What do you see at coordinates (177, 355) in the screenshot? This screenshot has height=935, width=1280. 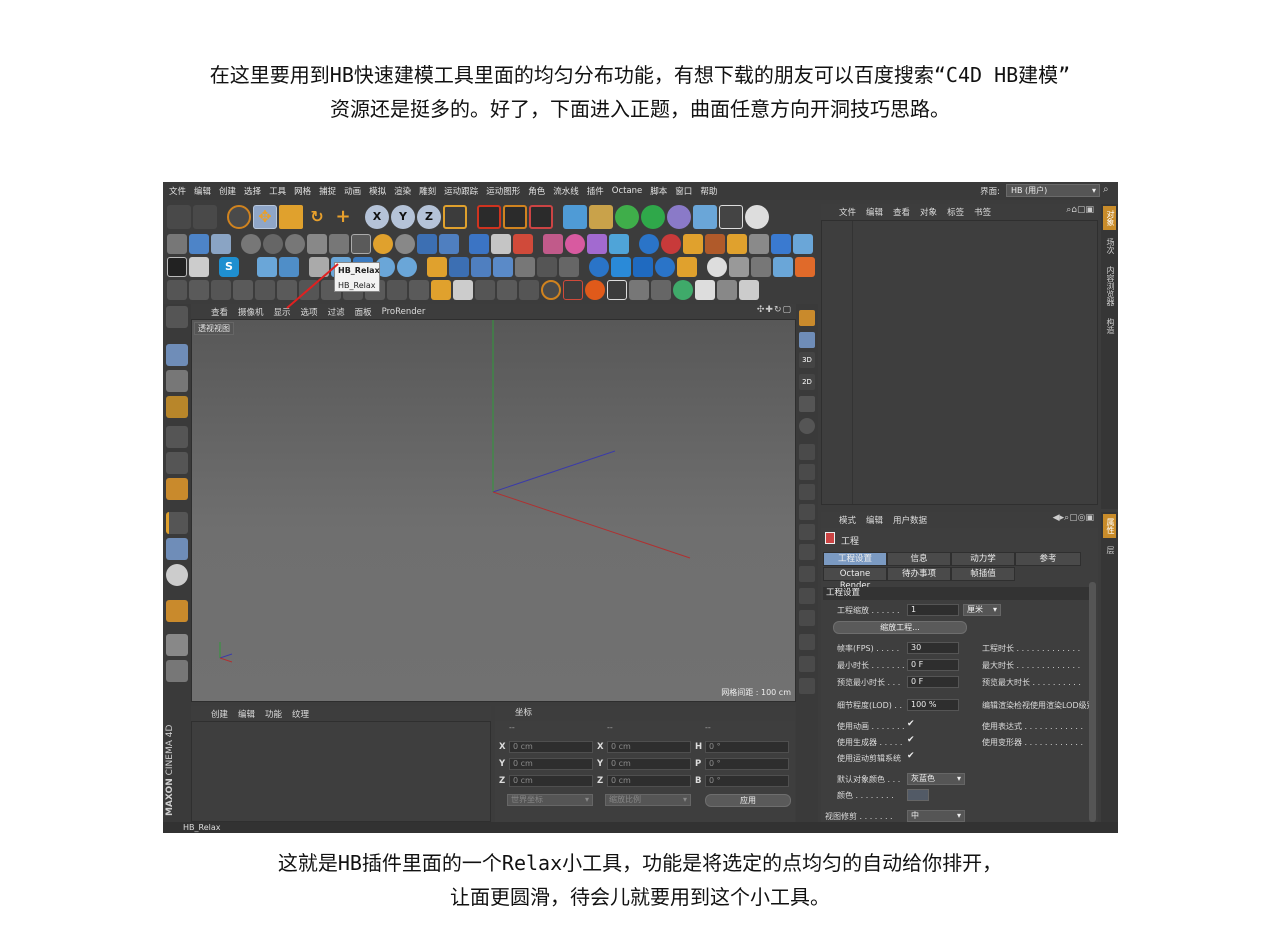 I see `model-mode-icon` at bounding box center [177, 355].